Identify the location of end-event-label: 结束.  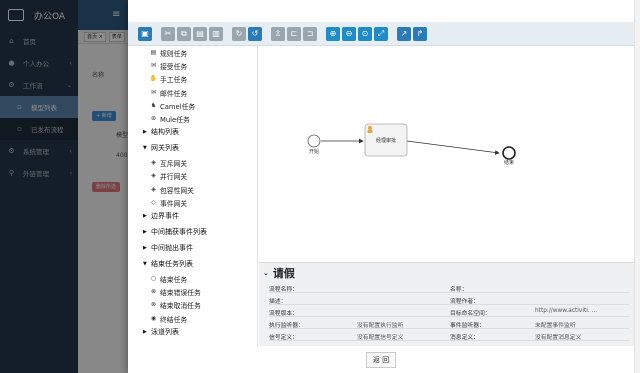
(509, 162).